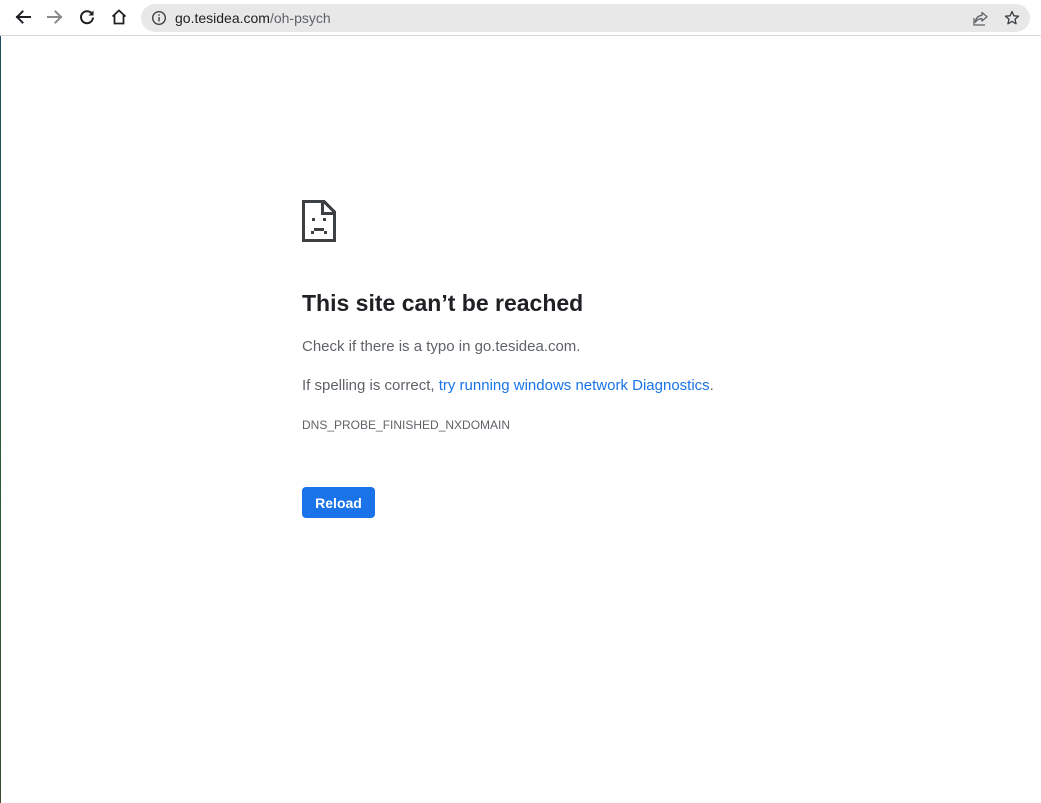 The width and height of the screenshot is (1041, 803). I want to click on url-text: go.tesidea.com/oh-psych, so click(253, 18).